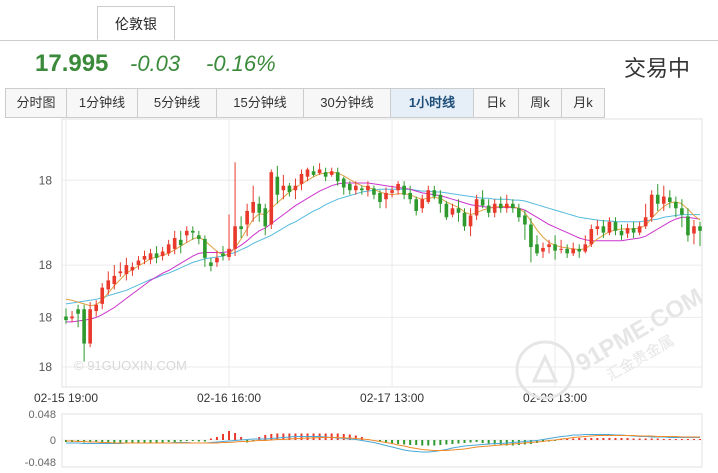  Describe the element at coordinates (66, 398) in the screenshot. I see `time-tick-label: 02-15 19:00` at that location.